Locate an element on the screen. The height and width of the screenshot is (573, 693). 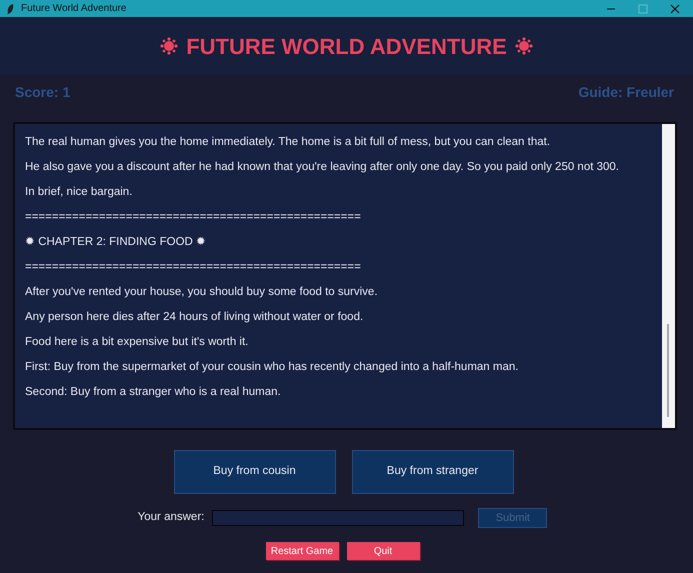
restart-button: Restart Game is located at coordinates (302, 551).